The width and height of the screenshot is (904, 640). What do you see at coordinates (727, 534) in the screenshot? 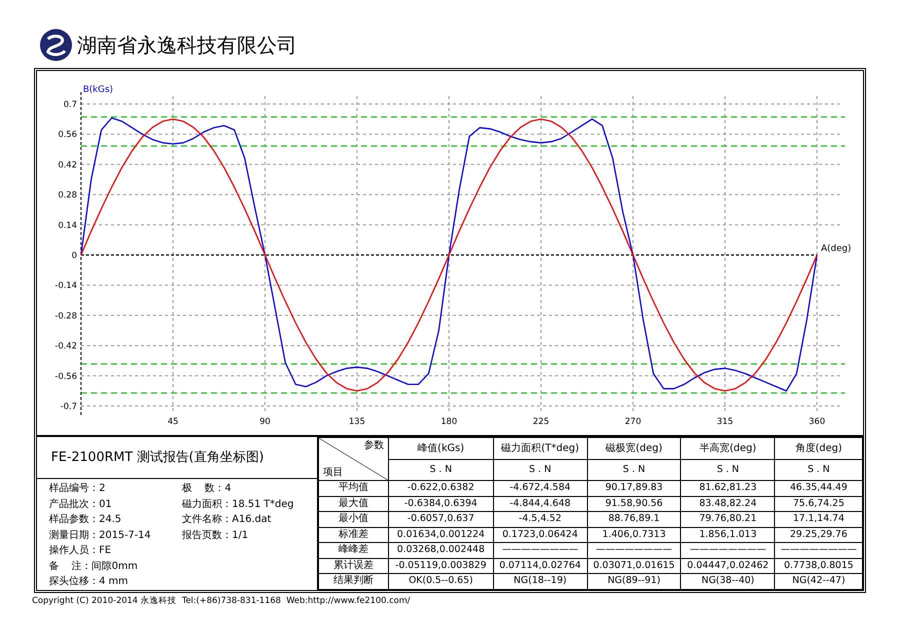
I see `table-cell: 1.856,1.013` at bounding box center [727, 534].